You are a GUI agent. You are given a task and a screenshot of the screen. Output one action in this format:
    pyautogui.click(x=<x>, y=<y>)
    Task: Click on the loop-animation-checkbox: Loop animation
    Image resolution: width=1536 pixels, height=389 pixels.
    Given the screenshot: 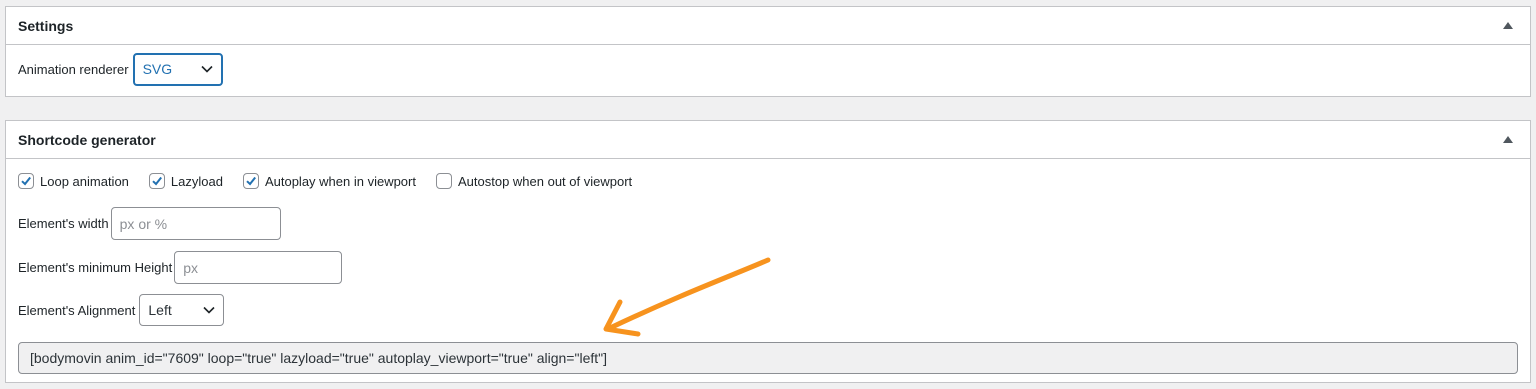 What is the action you would take?
    pyautogui.click(x=73, y=181)
    